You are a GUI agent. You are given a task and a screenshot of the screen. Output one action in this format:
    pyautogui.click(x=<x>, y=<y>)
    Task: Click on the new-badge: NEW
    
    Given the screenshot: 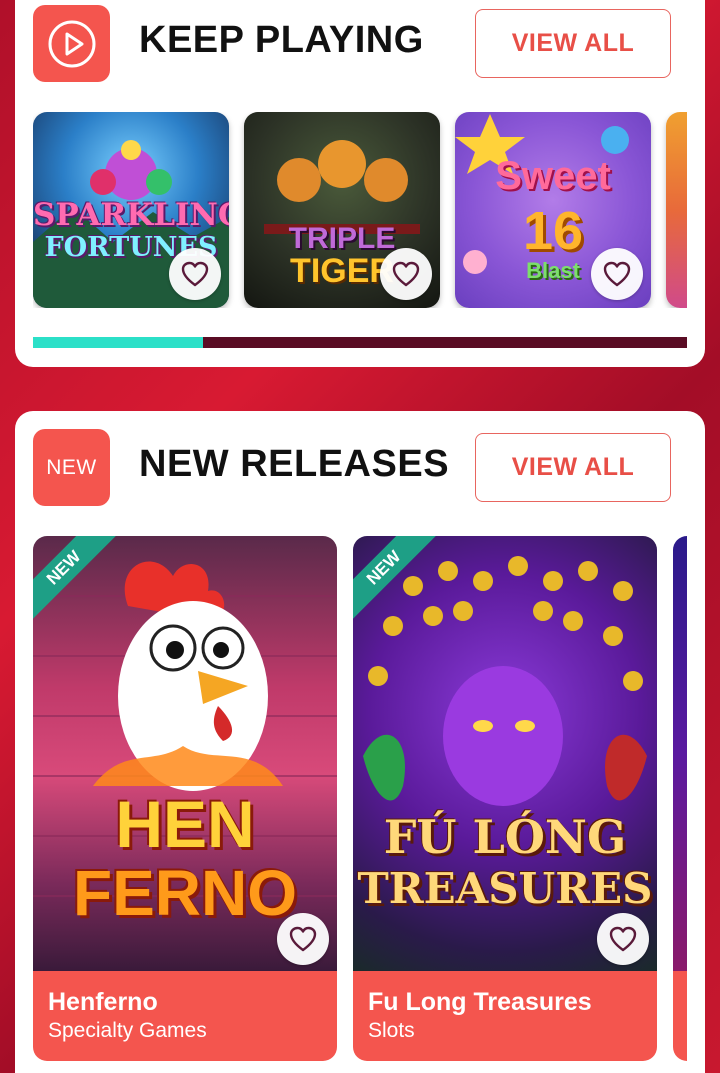 What is the action you would take?
    pyautogui.click(x=71, y=467)
    